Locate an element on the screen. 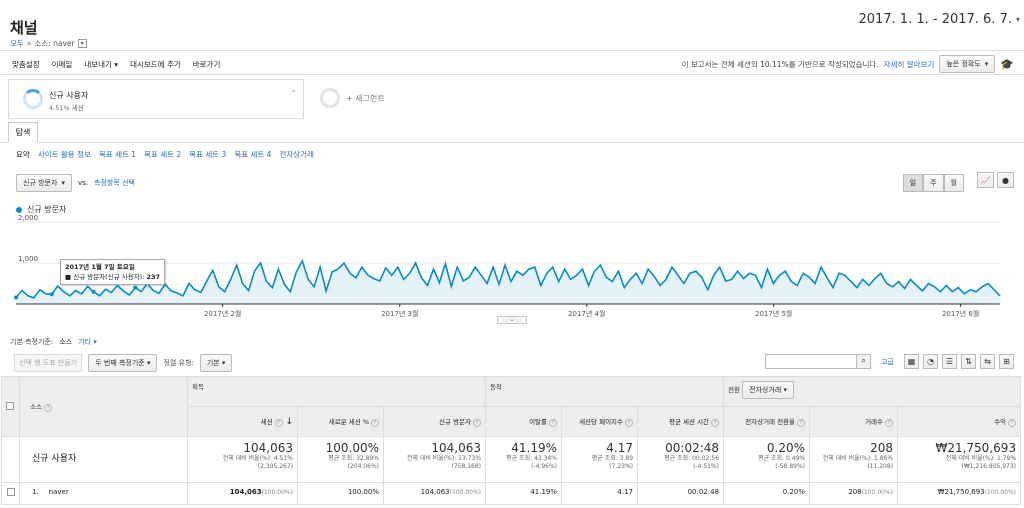 This screenshot has width=1024, height=508. subtab-item: 목표 세트 3 is located at coordinates (207, 154).